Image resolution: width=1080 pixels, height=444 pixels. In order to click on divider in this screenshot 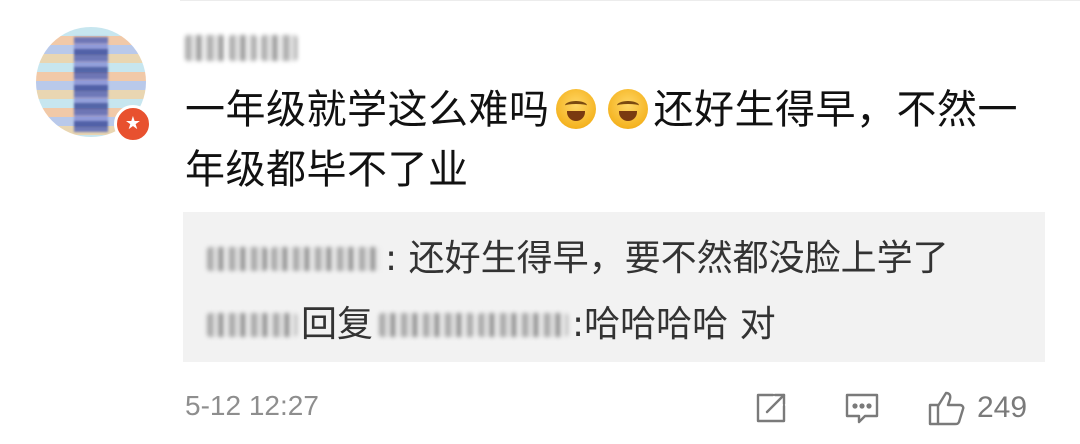, I will do `click(630, 0)`.